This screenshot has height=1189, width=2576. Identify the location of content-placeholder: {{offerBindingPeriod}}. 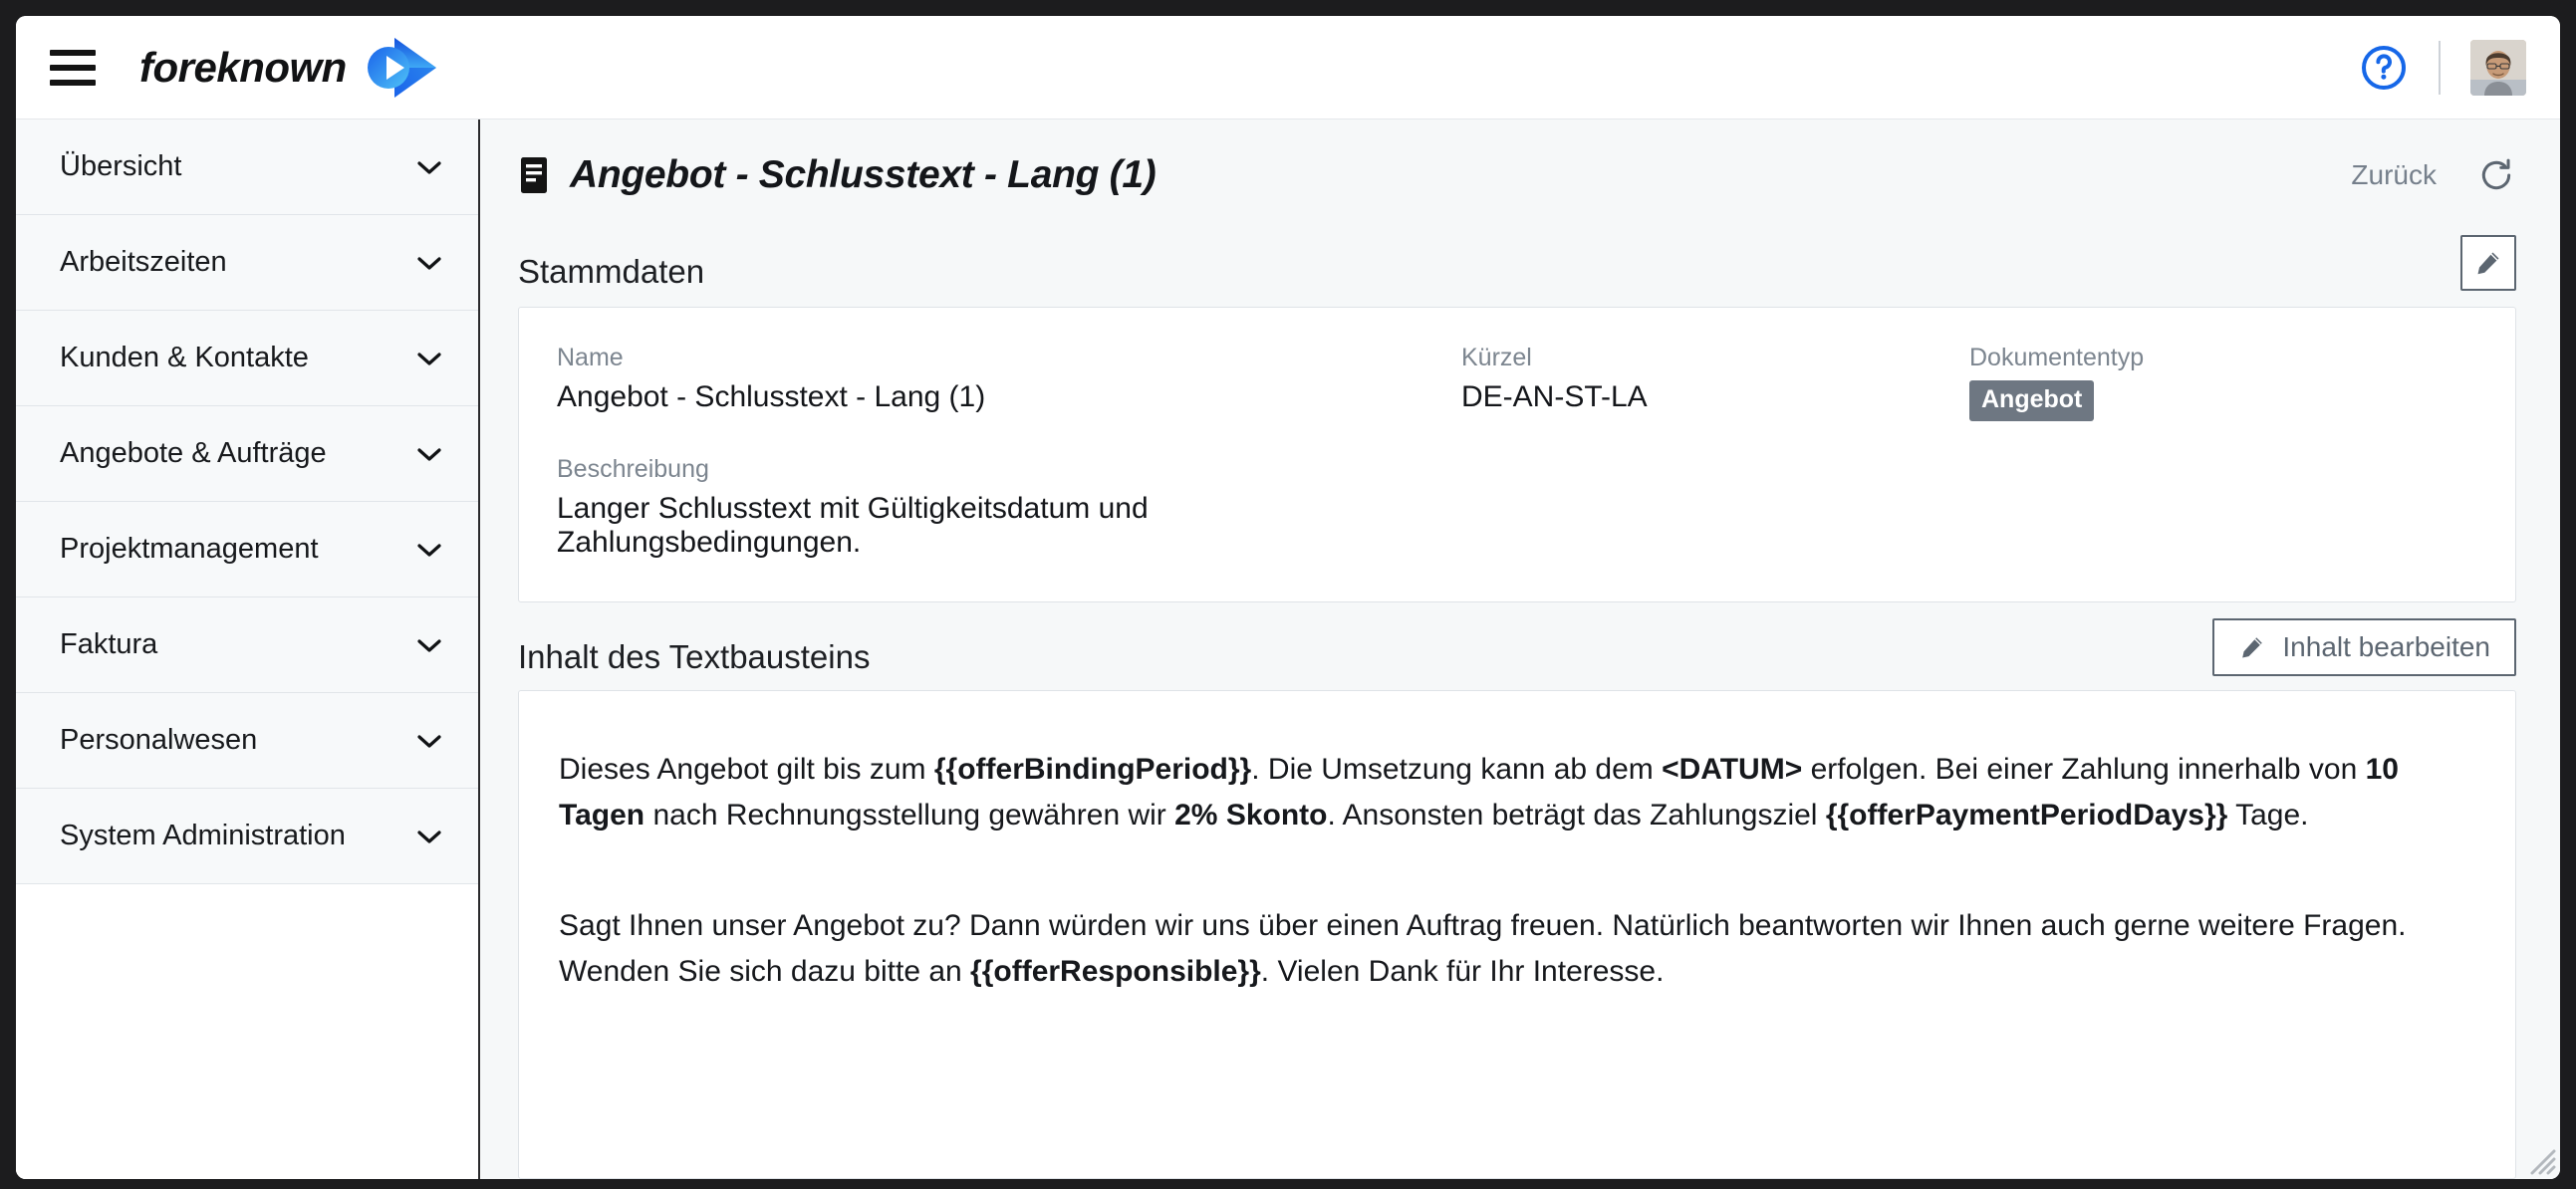
(1092, 769).